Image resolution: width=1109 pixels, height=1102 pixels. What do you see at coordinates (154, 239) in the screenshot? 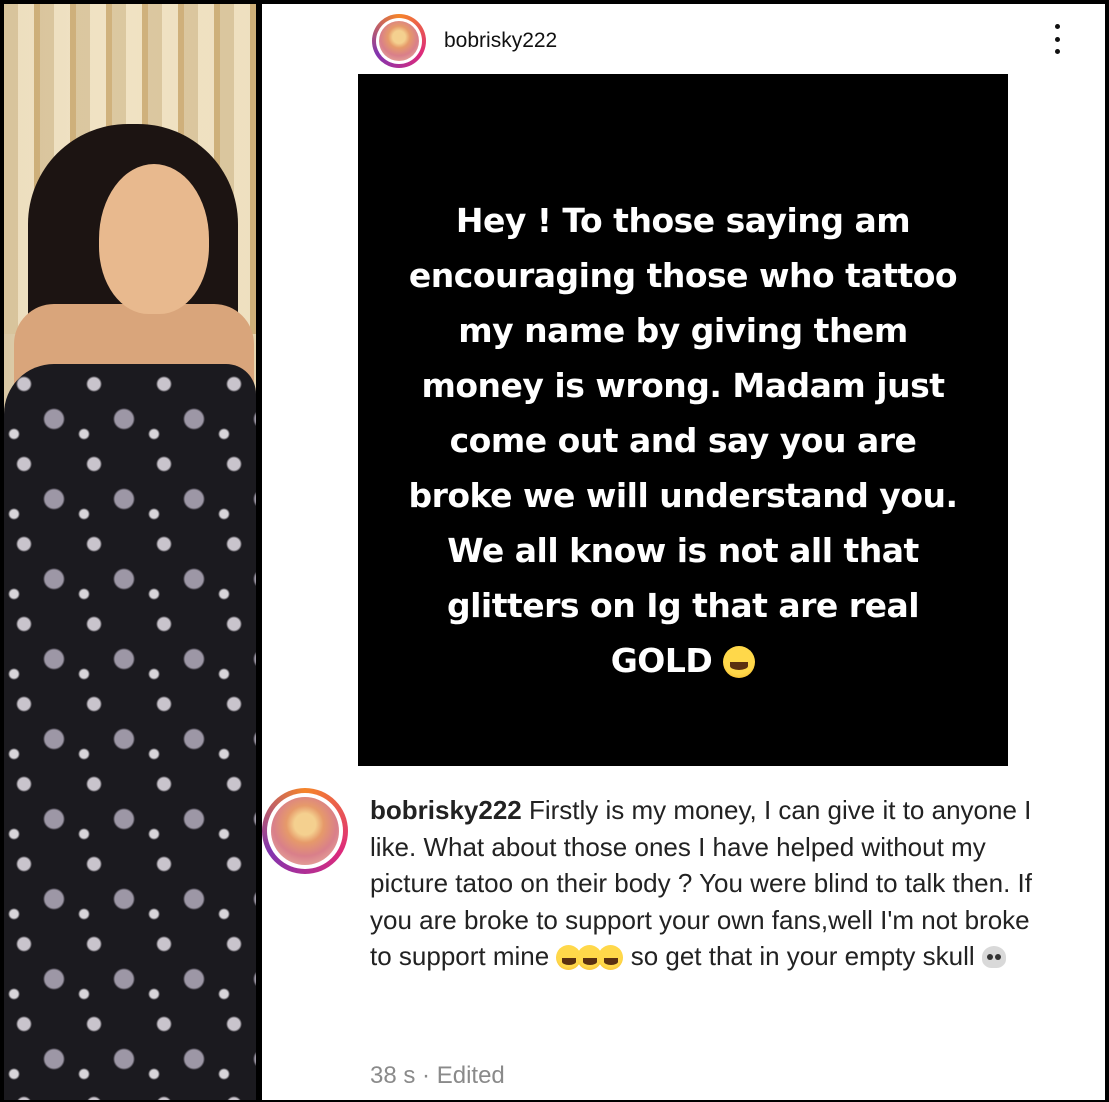
I see `face` at bounding box center [154, 239].